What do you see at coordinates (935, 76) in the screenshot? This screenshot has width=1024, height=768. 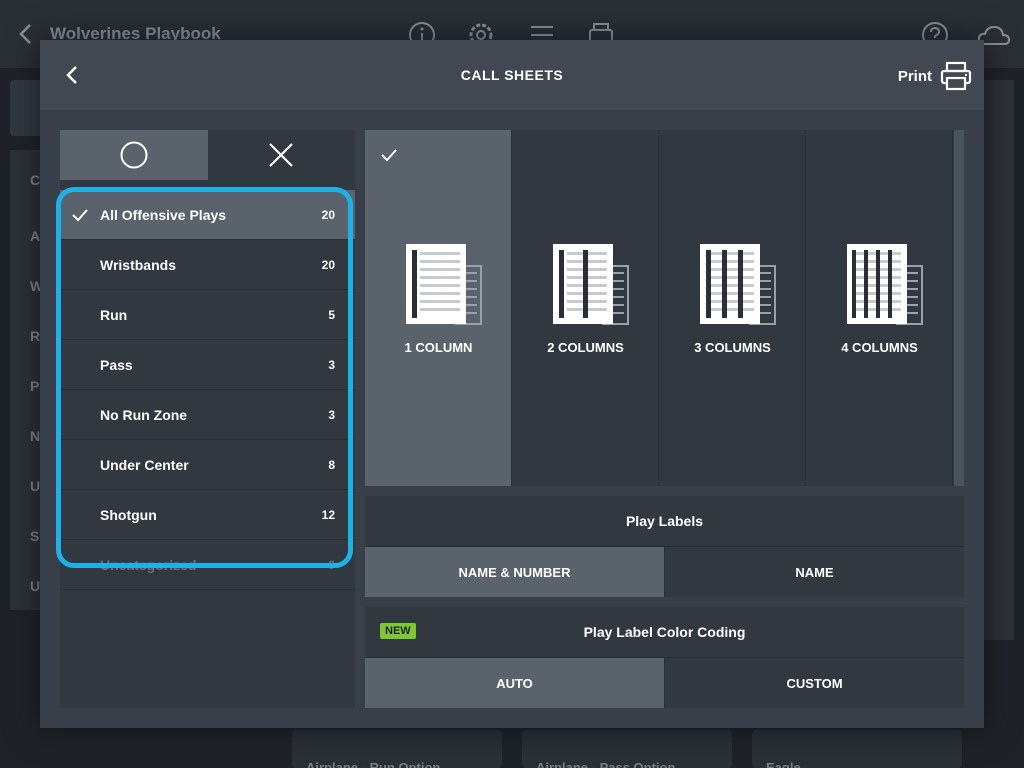 I see `print-button: Print` at bounding box center [935, 76].